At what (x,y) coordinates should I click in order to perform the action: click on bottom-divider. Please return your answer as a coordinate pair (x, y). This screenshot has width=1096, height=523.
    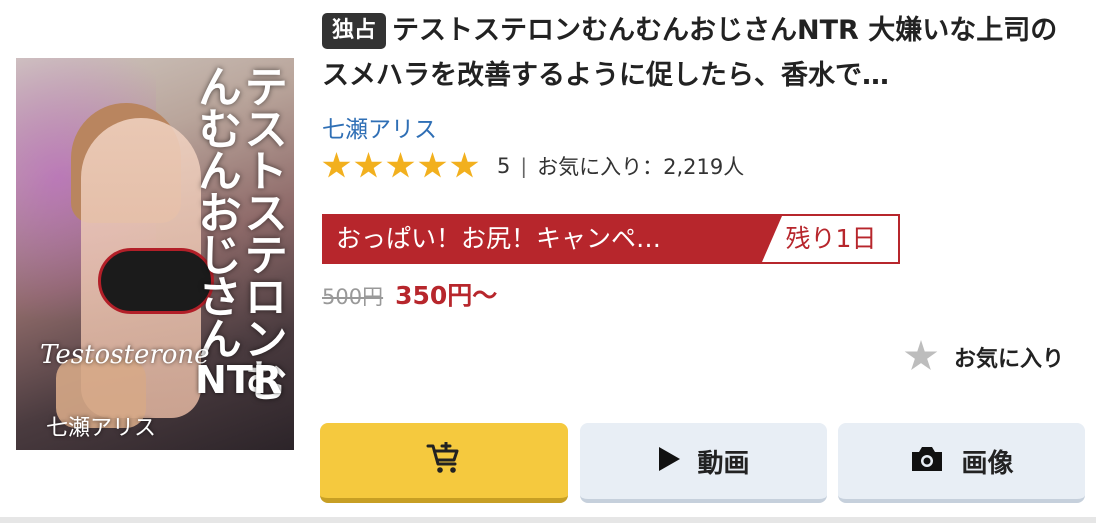
    Looking at the image, I should click on (548, 520).